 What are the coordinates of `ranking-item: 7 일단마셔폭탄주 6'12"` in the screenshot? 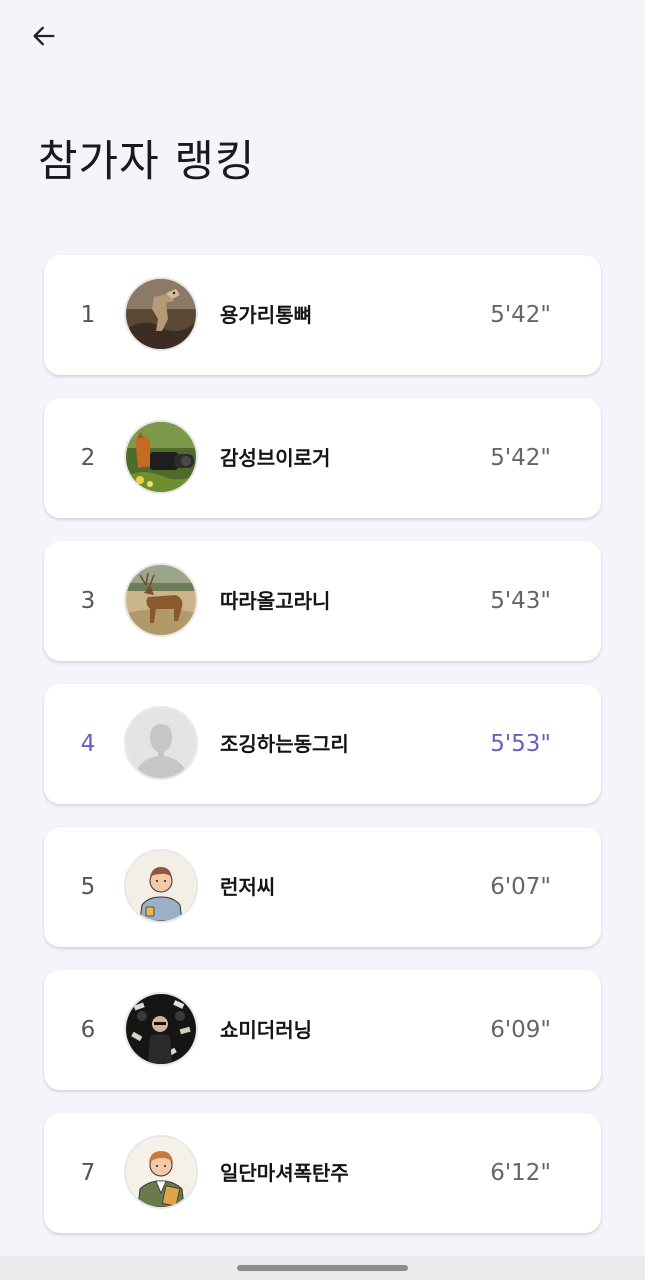 It's located at (322, 1173).